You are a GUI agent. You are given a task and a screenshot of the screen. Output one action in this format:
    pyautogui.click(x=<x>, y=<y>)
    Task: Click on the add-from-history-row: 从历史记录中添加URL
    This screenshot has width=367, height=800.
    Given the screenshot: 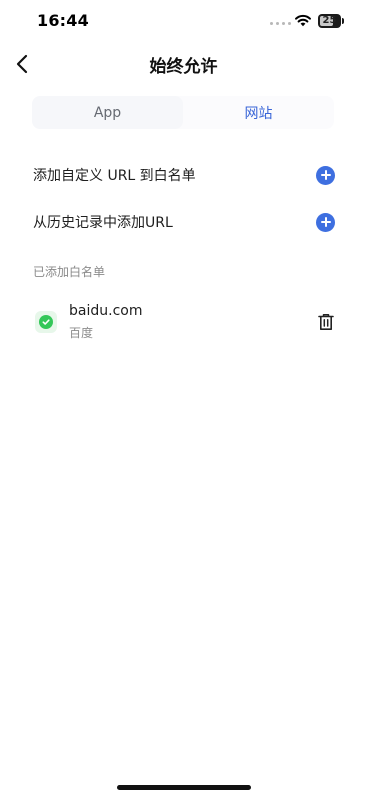 What is the action you would take?
    pyautogui.click(x=184, y=222)
    